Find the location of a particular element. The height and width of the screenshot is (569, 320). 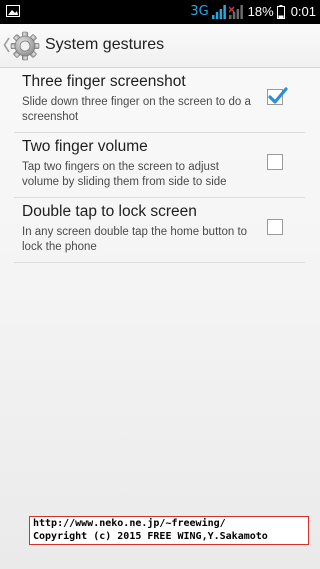

clock: 0:01 is located at coordinates (303, 11).